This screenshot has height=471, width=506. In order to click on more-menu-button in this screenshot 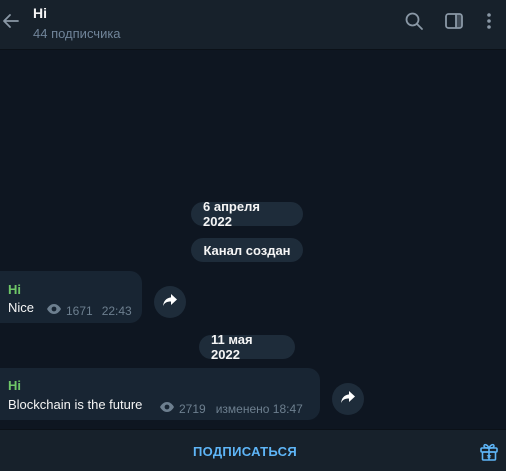, I will do `click(489, 23)`.